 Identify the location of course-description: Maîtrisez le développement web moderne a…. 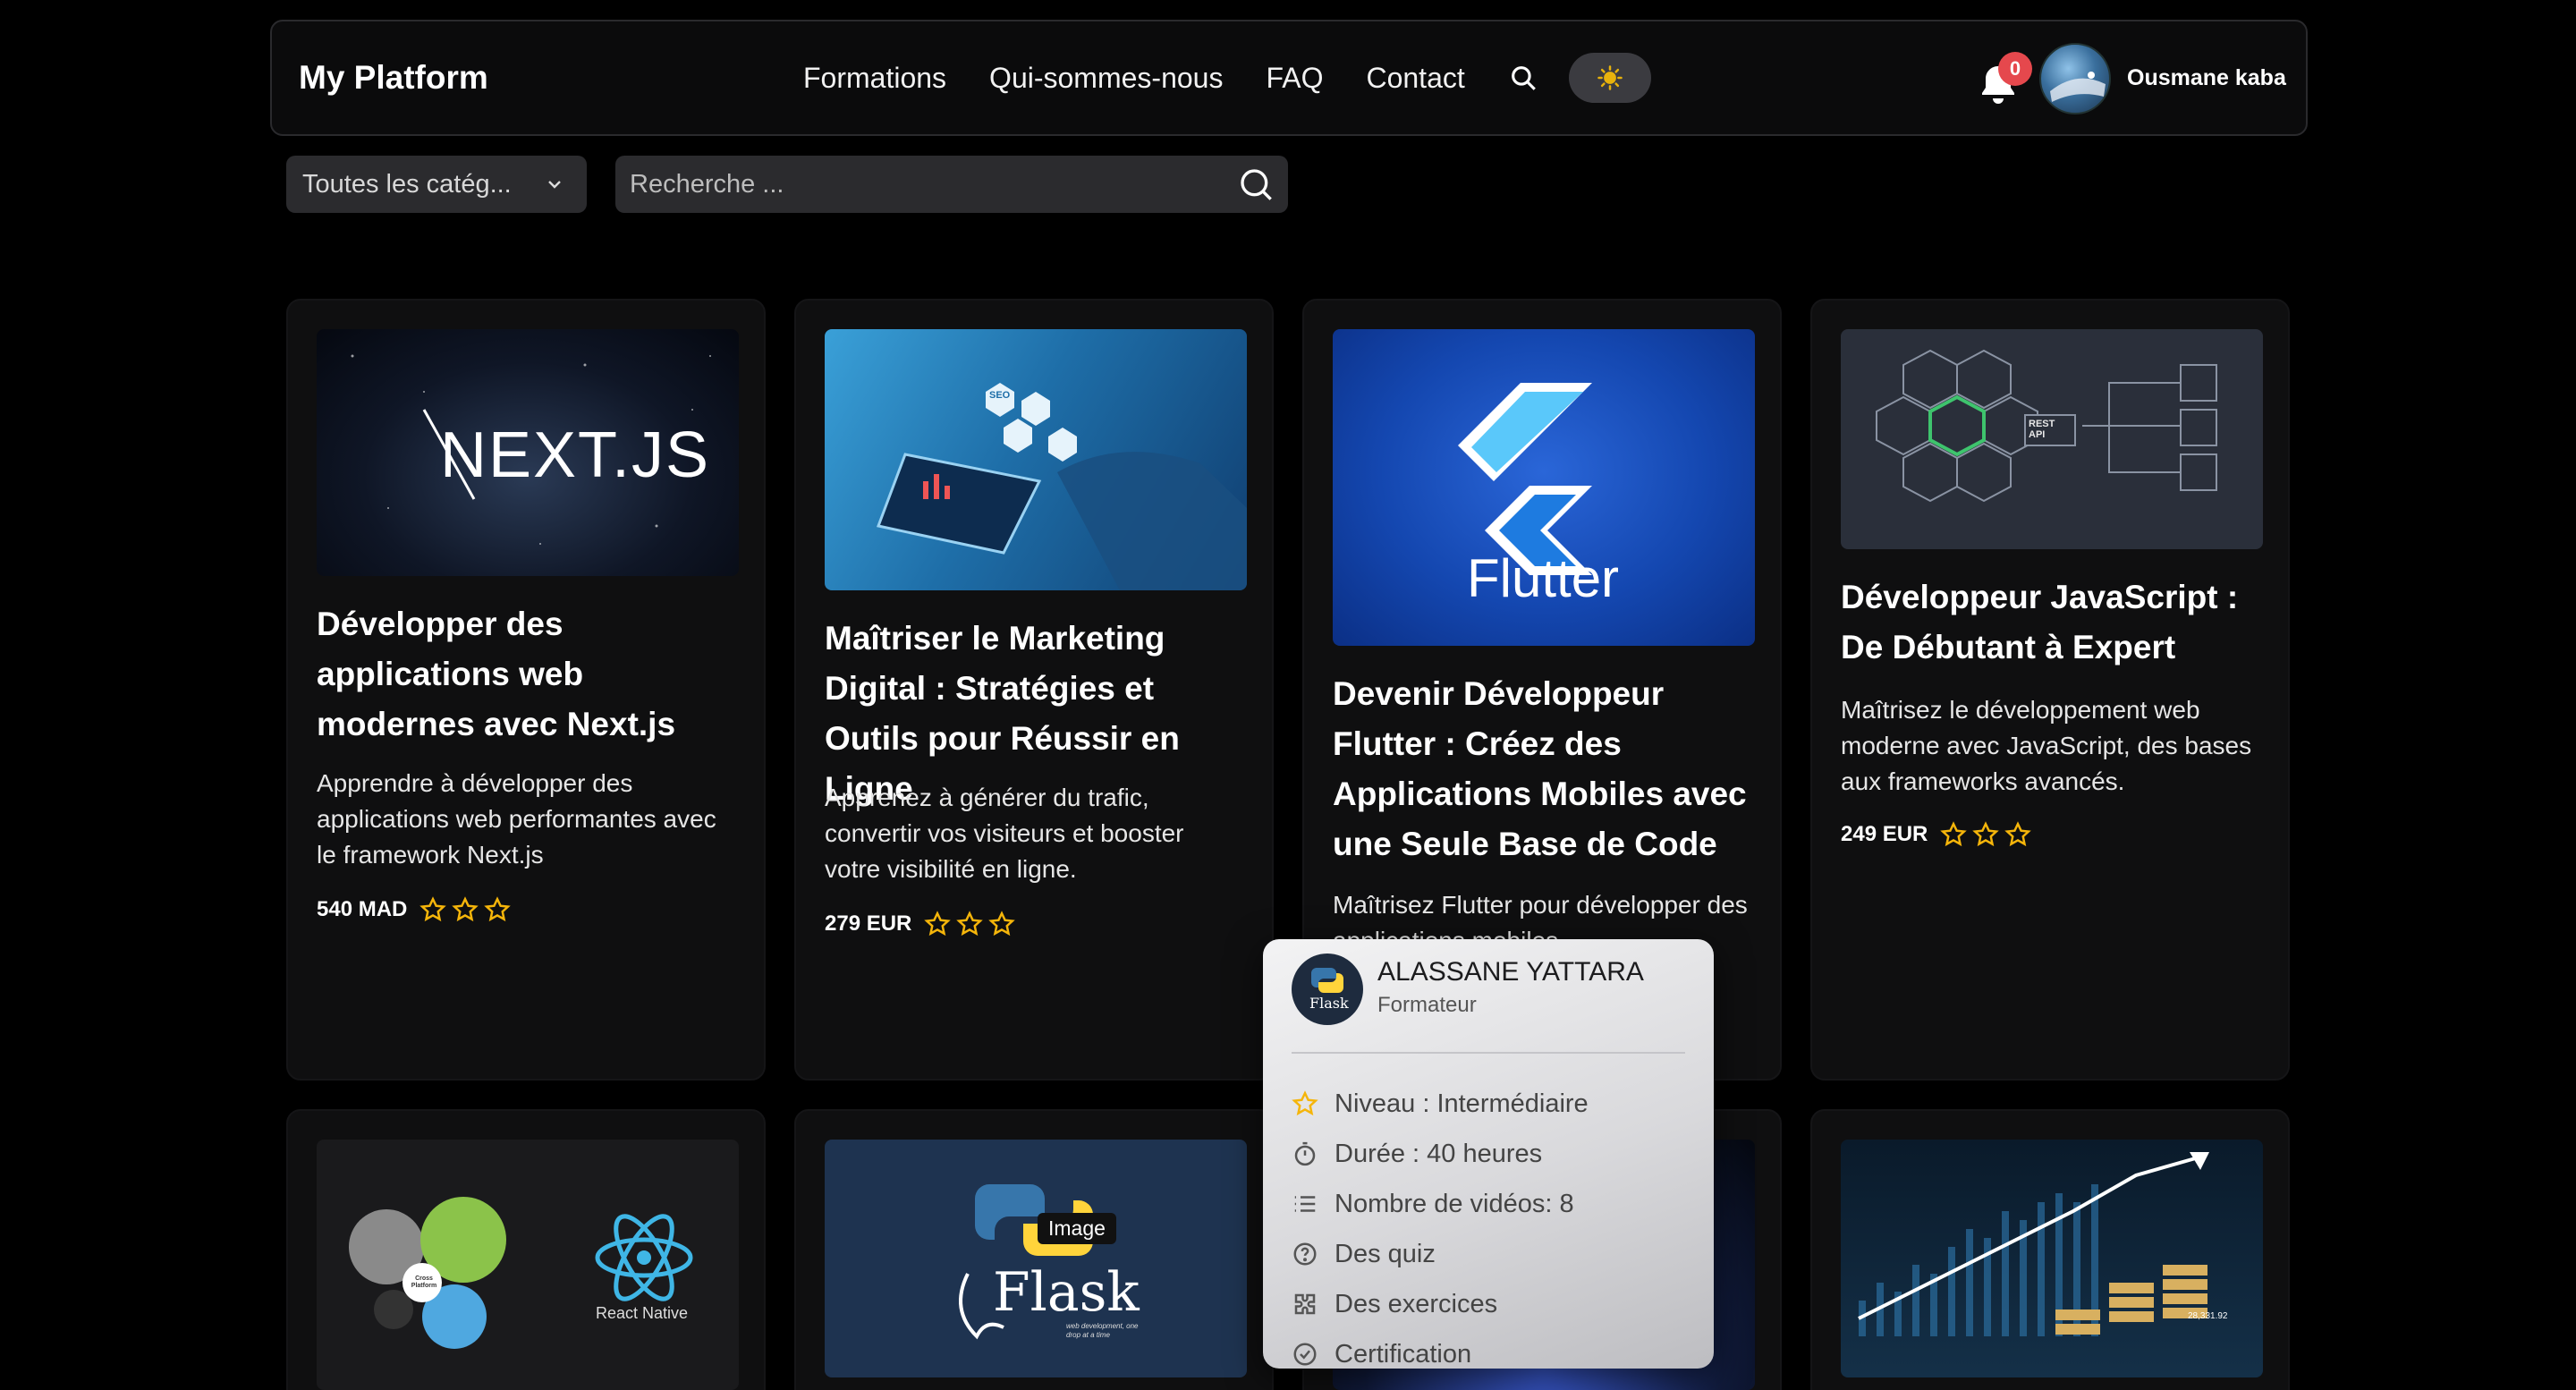
(2046, 745).